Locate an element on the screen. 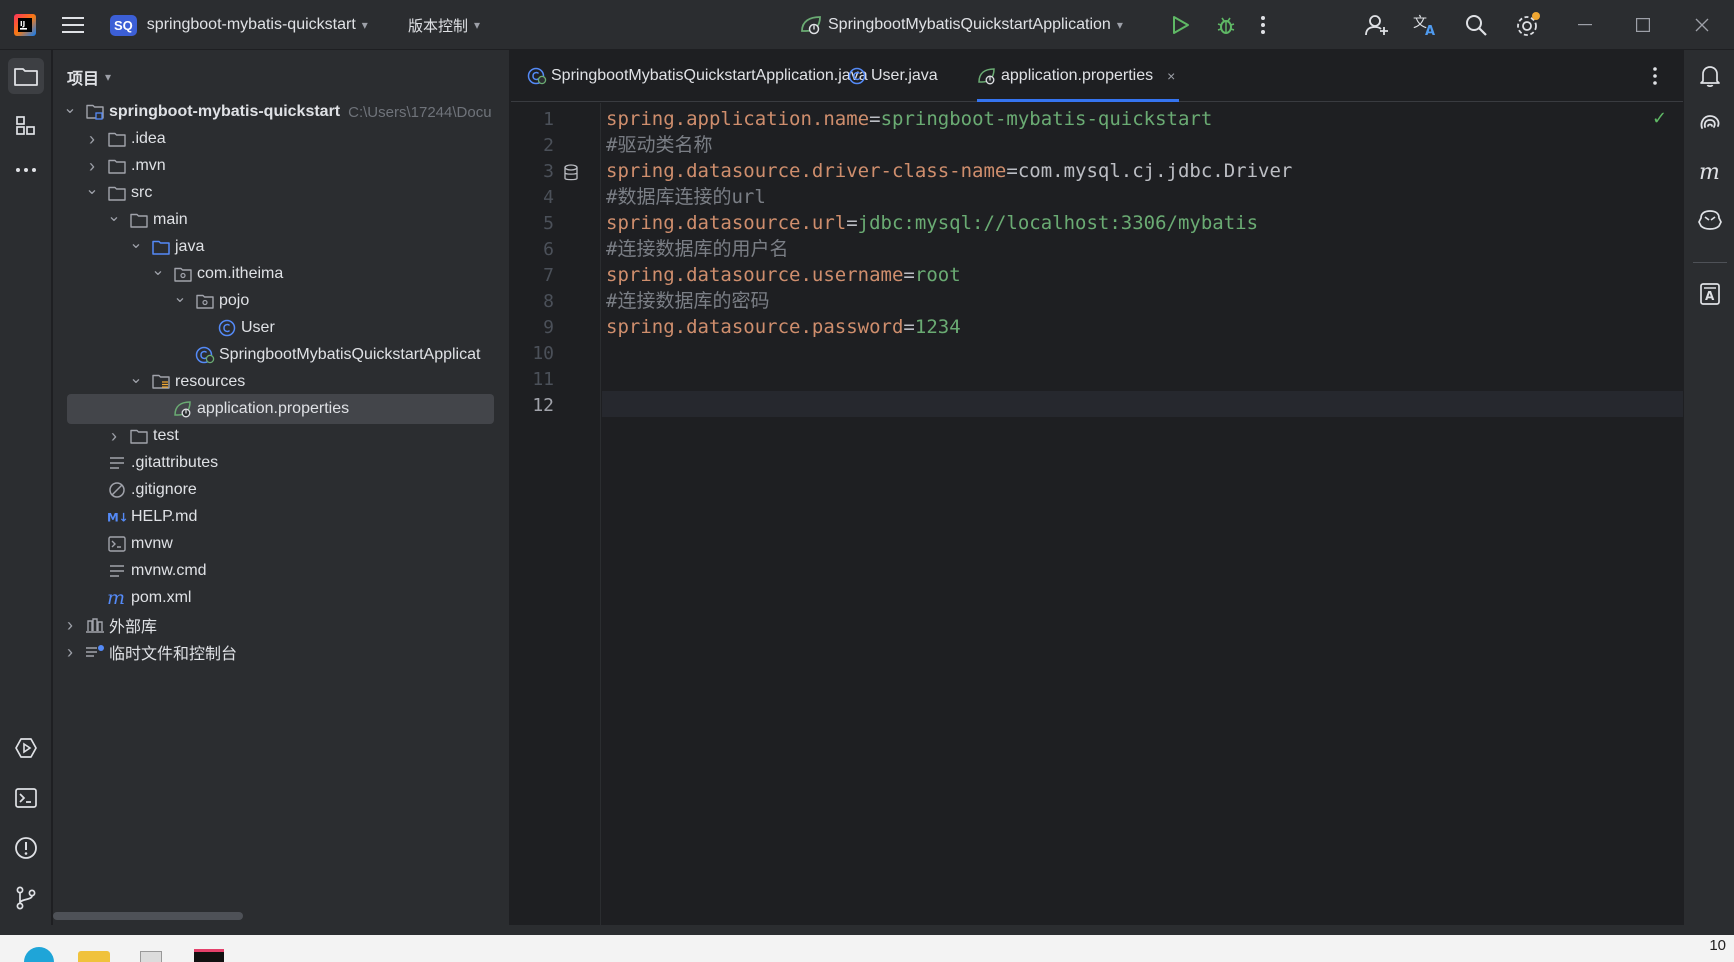  close-window-icon is located at coordinates (1702, 25).